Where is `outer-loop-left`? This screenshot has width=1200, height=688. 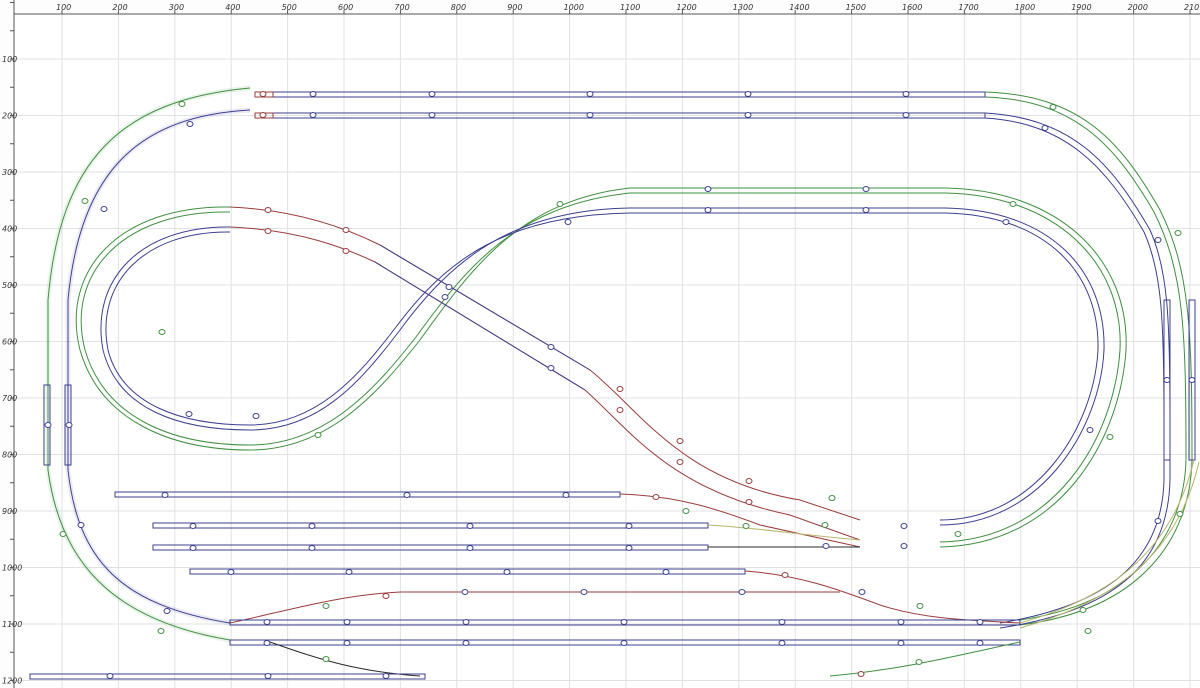
outer-loop-left is located at coordinates (148, 364).